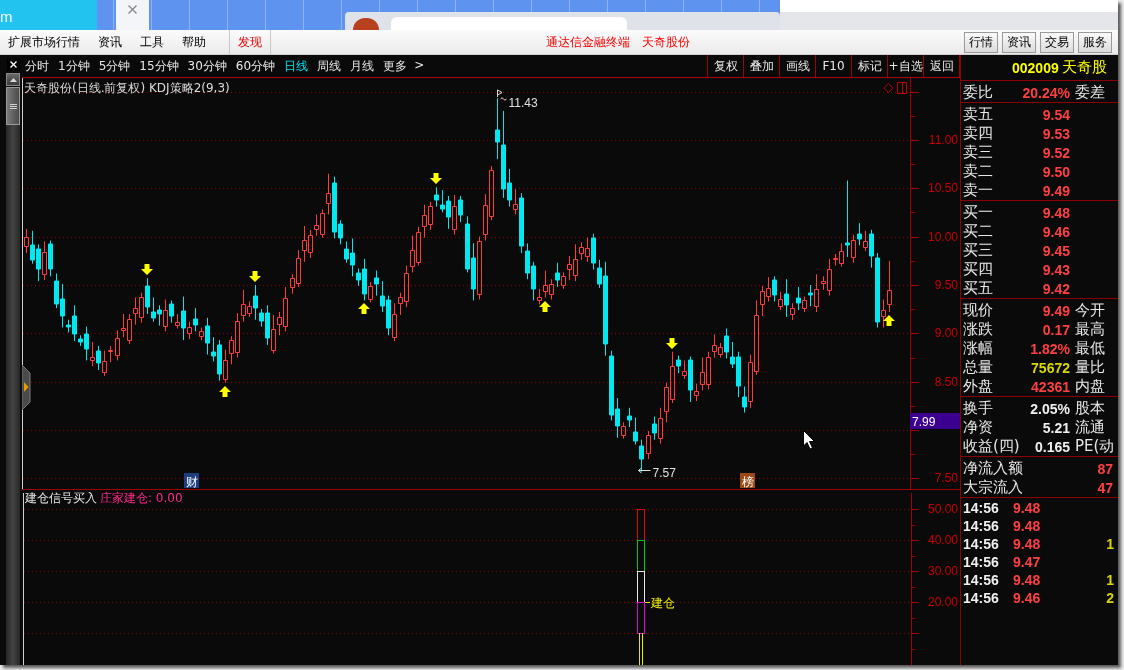  I want to click on split-square-icon, so click(902, 88).